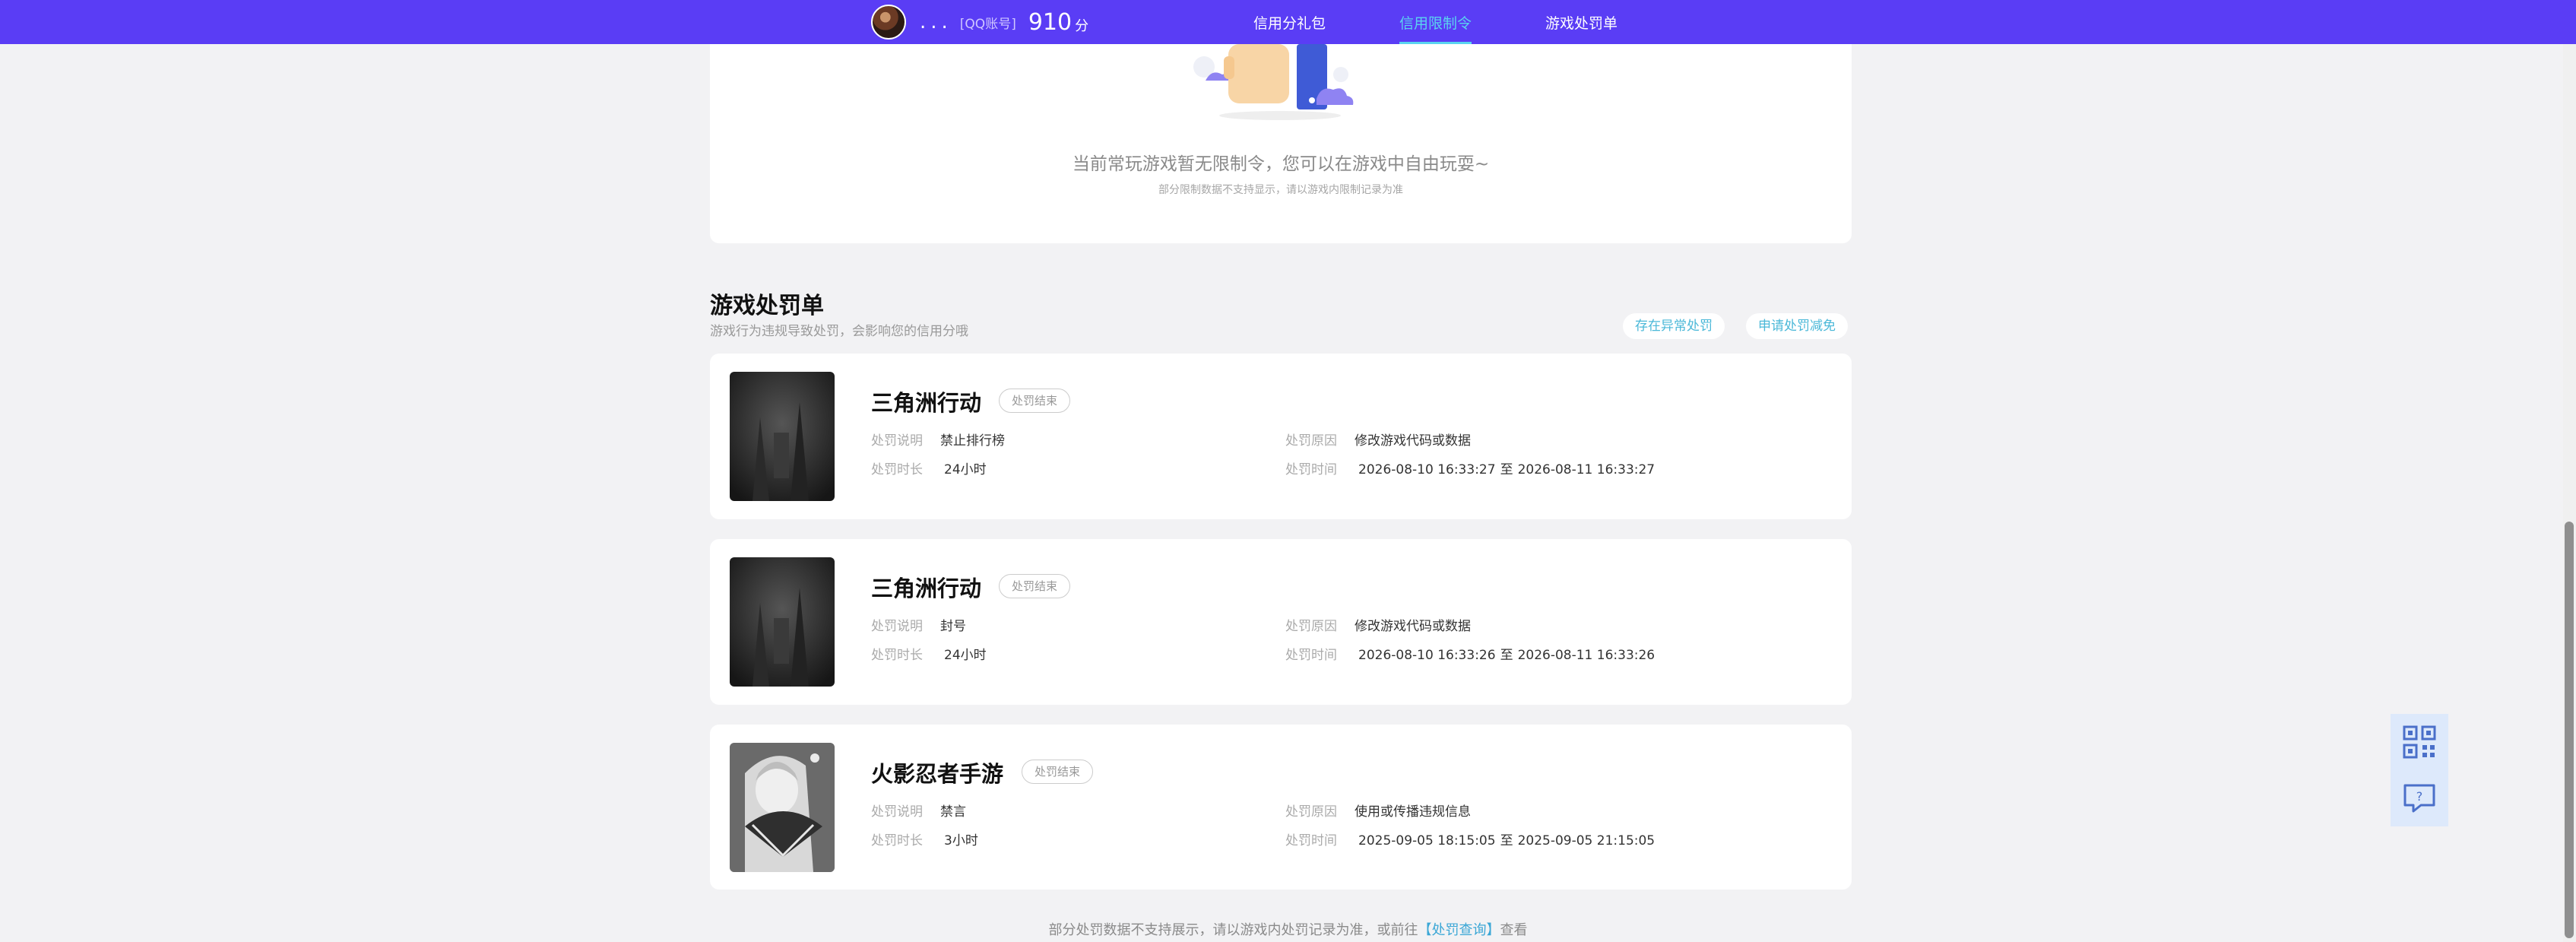 Image resolution: width=2576 pixels, height=942 pixels. I want to click on penalty-section-subtitle: 游戏行为违规导致处罚，会影响您的信用分哦, so click(839, 332).